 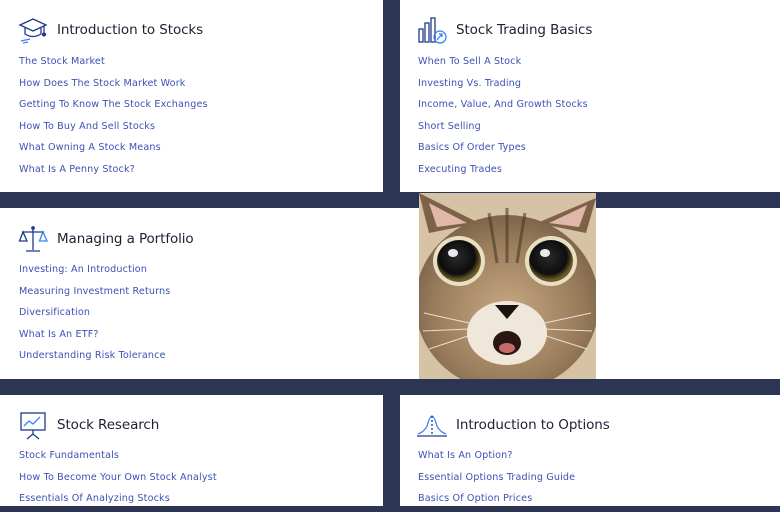 I want to click on card-title: Stock Trading Basics, so click(x=524, y=30).